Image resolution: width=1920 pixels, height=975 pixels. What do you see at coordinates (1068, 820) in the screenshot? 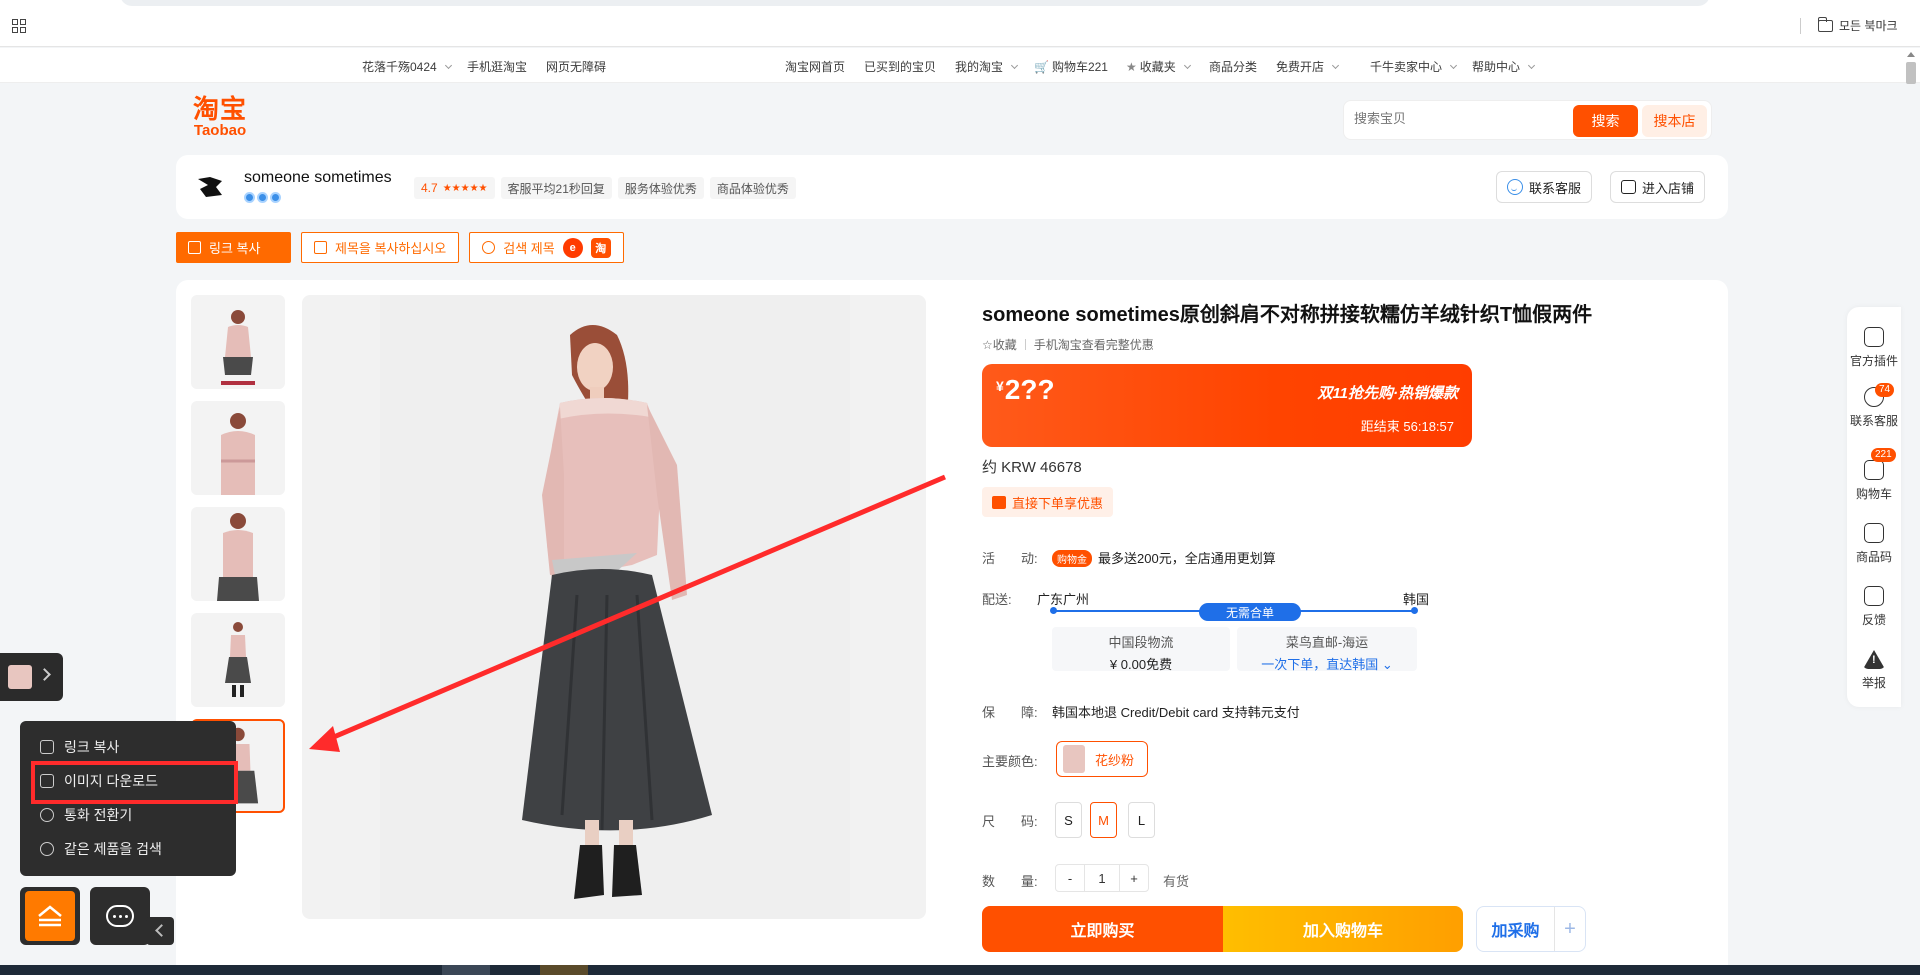
I see `size-option-s: S` at bounding box center [1068, 820].